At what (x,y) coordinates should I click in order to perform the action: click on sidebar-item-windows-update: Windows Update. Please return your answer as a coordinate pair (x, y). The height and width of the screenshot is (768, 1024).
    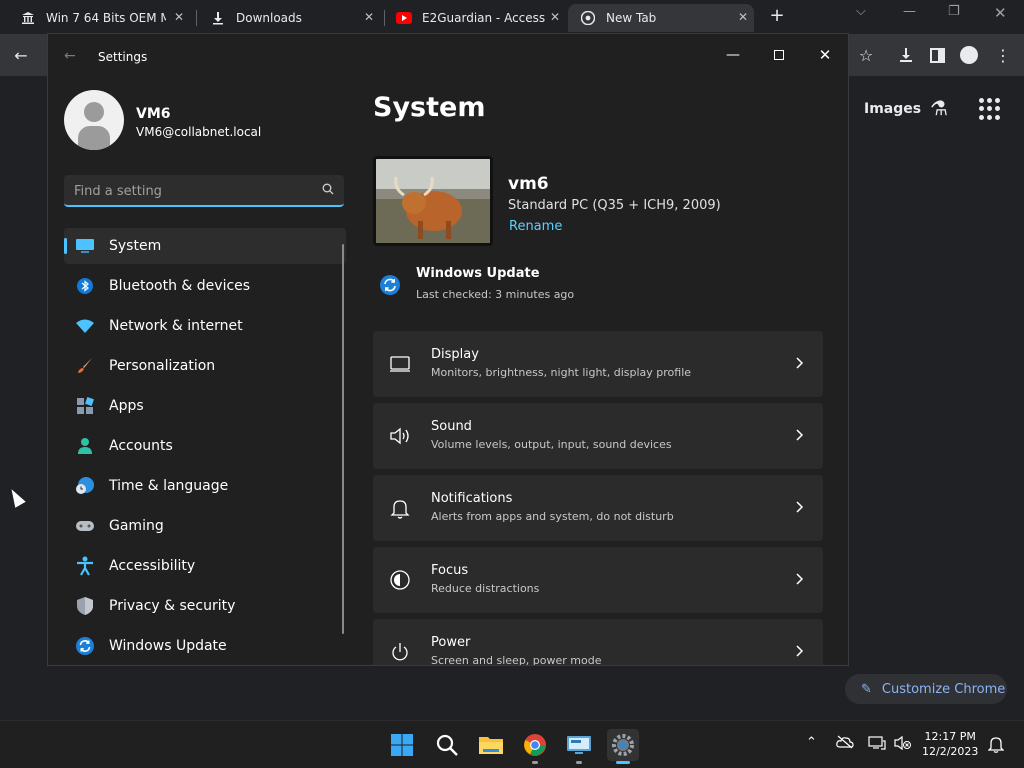
    Looking at the image, I should click on (205, 646).